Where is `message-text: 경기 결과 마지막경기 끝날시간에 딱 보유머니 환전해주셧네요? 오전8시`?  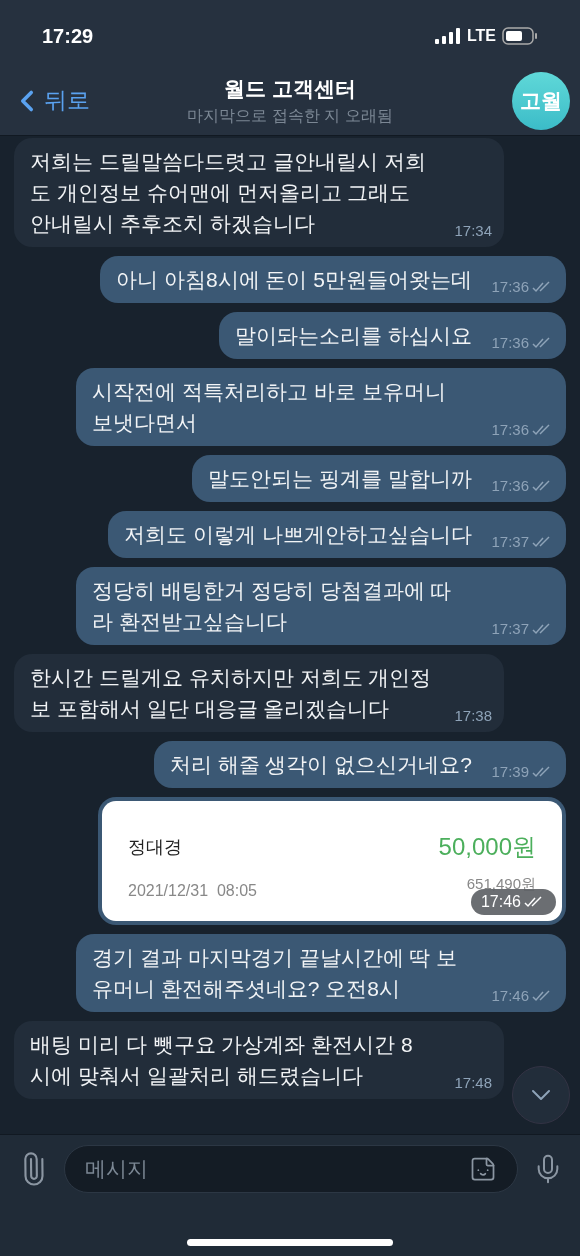 message-text: 경기 결과 마지막경기 끝날시간에 딱 보유머니 환전해주셧네요? 오전8시 is located at coordinates (275, 973).